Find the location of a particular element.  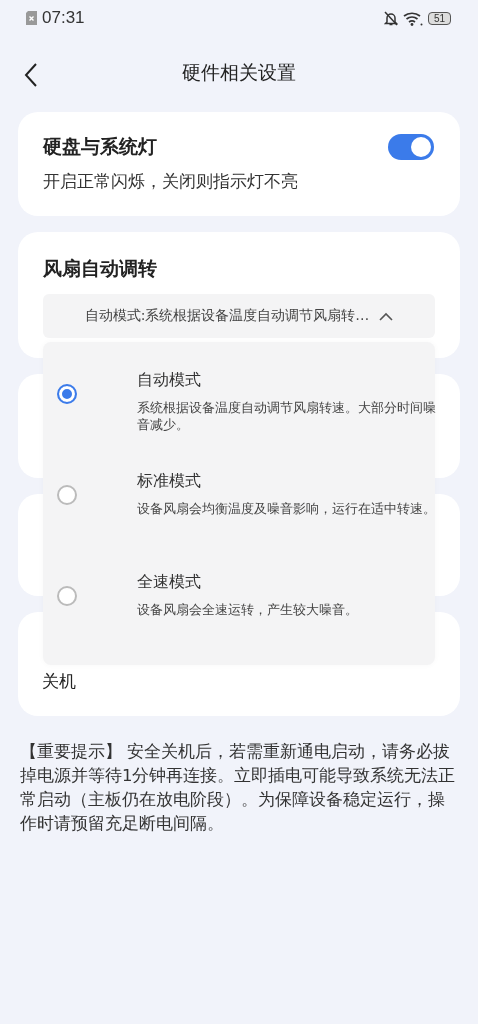

setting-title: 硬盘与系统灯 is located at coordinates (100, 146).